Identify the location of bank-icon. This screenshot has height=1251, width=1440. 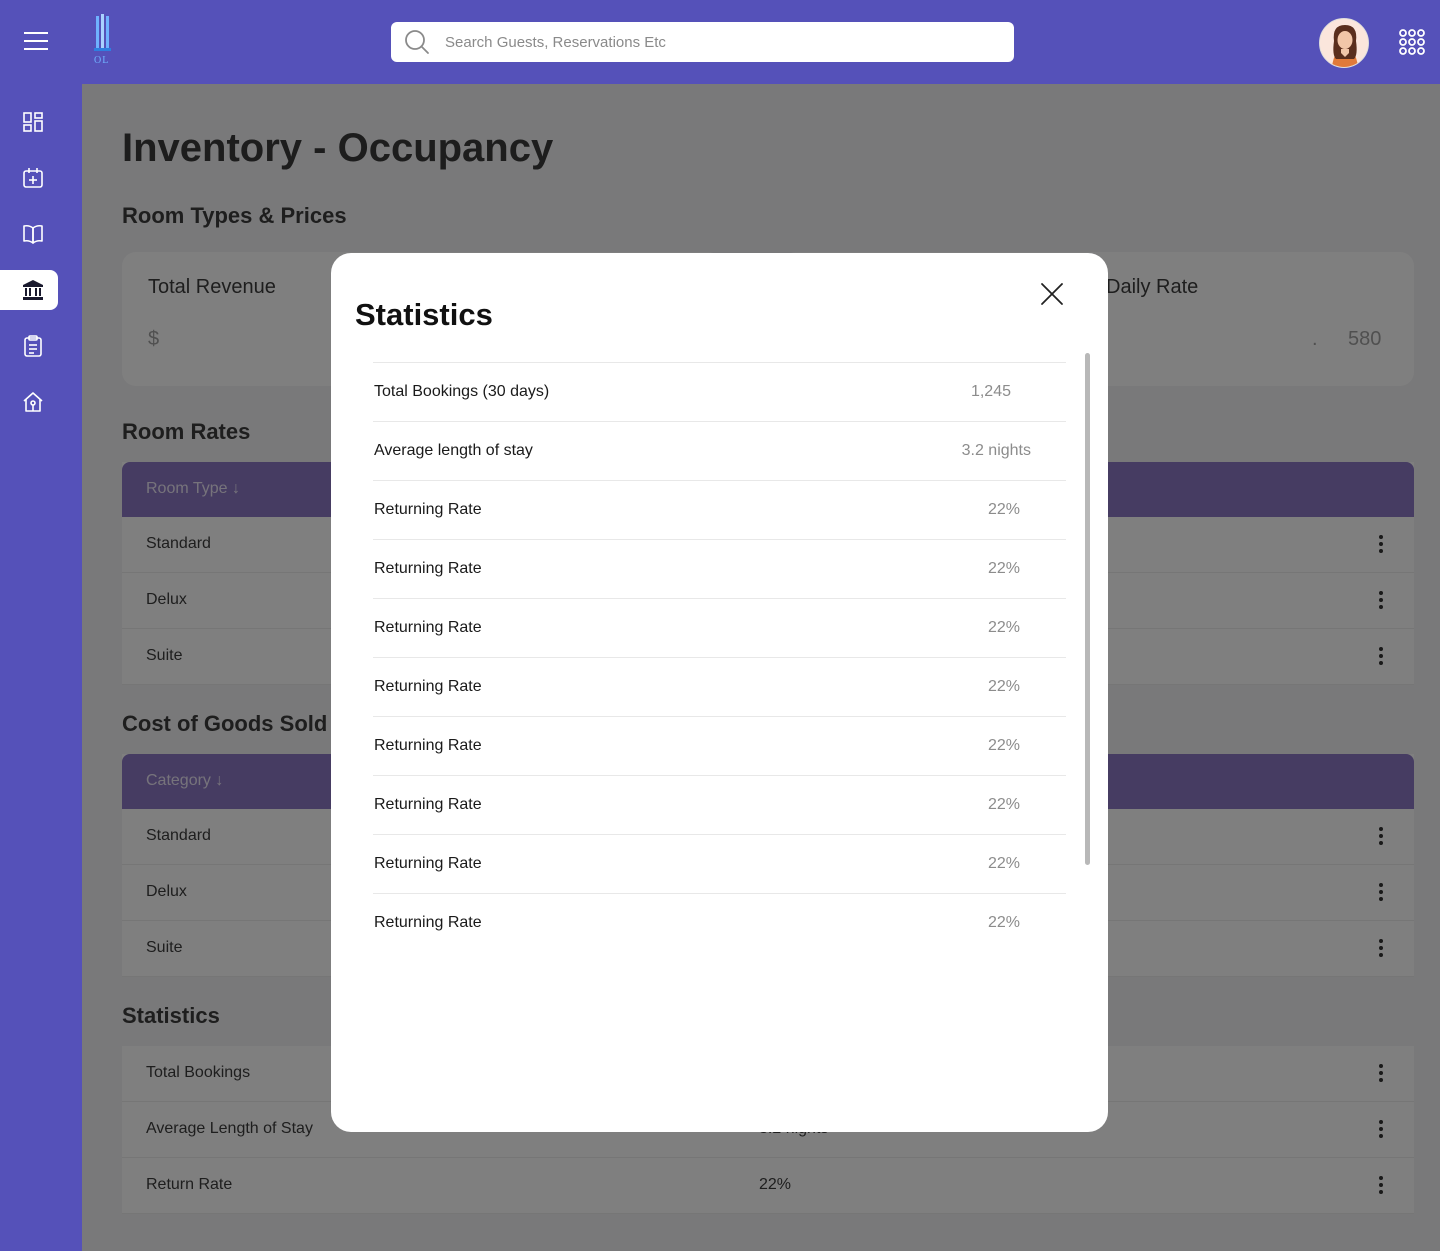
(33, 290).